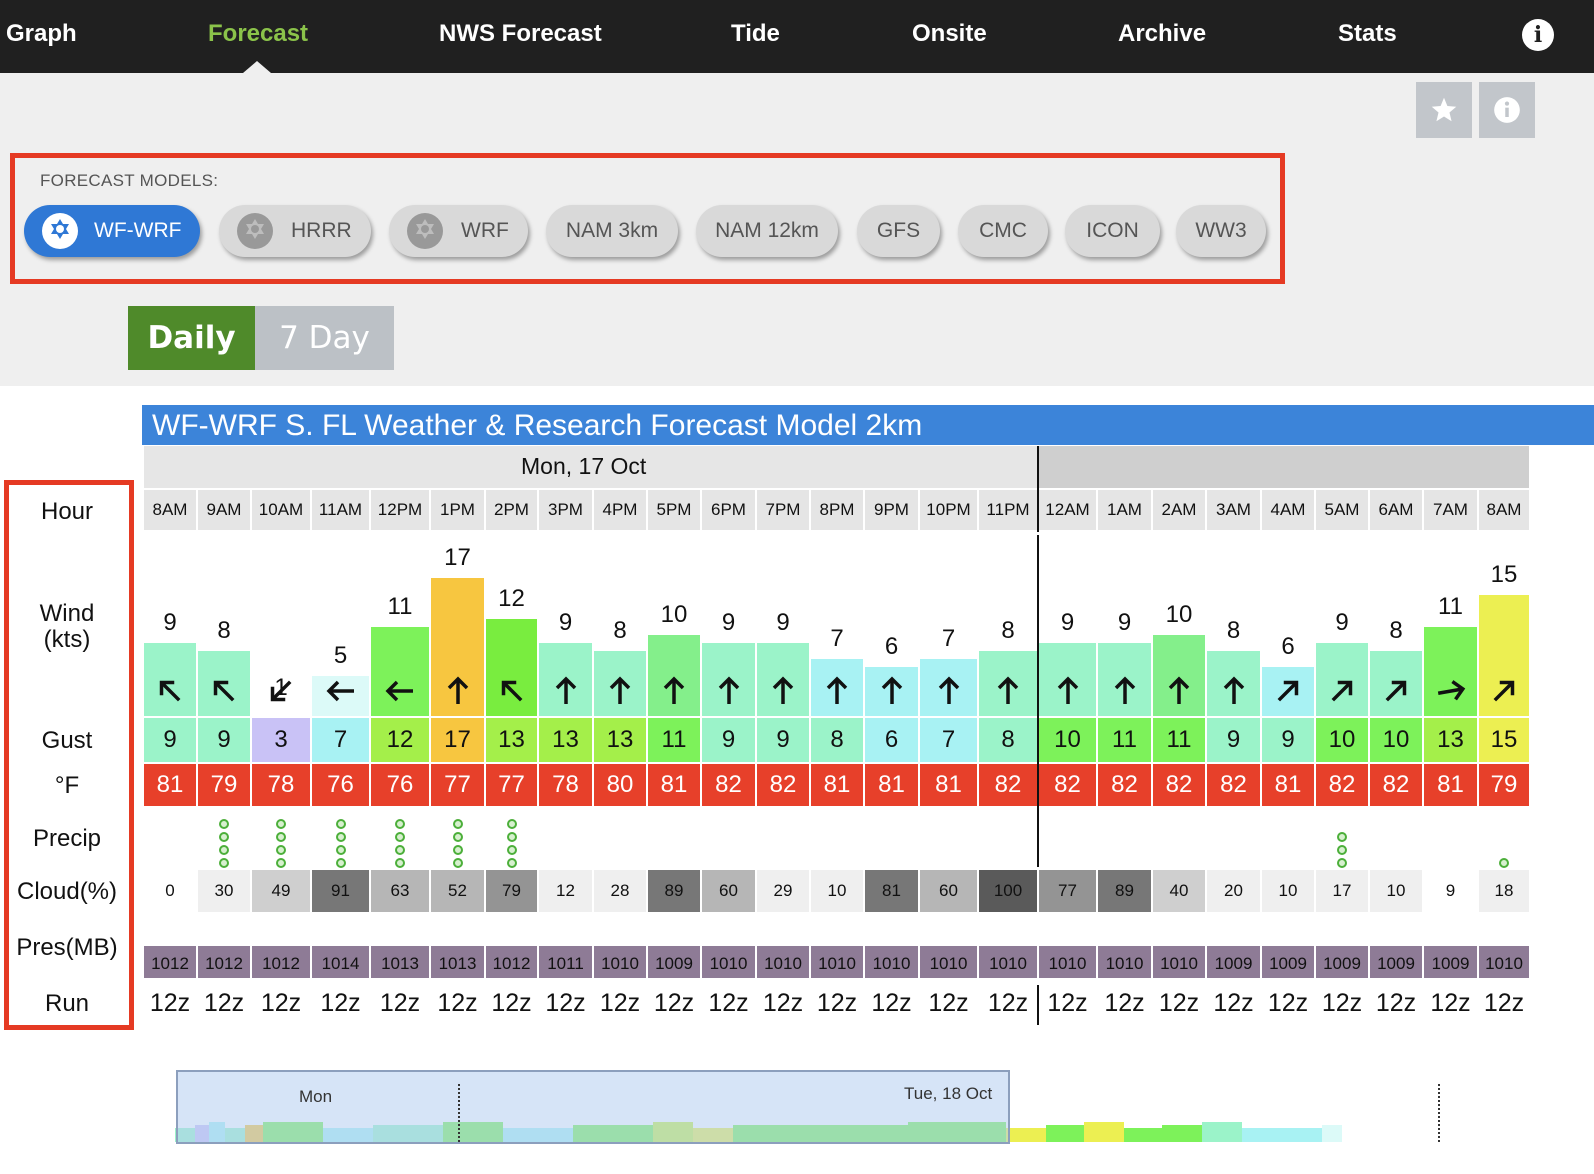 This screenshot has height=1174, width=1594. What do you see at coordinates (1067, 740) in the screenshot?
I see `gust-value: 10` at bounding box center [1067, 740].